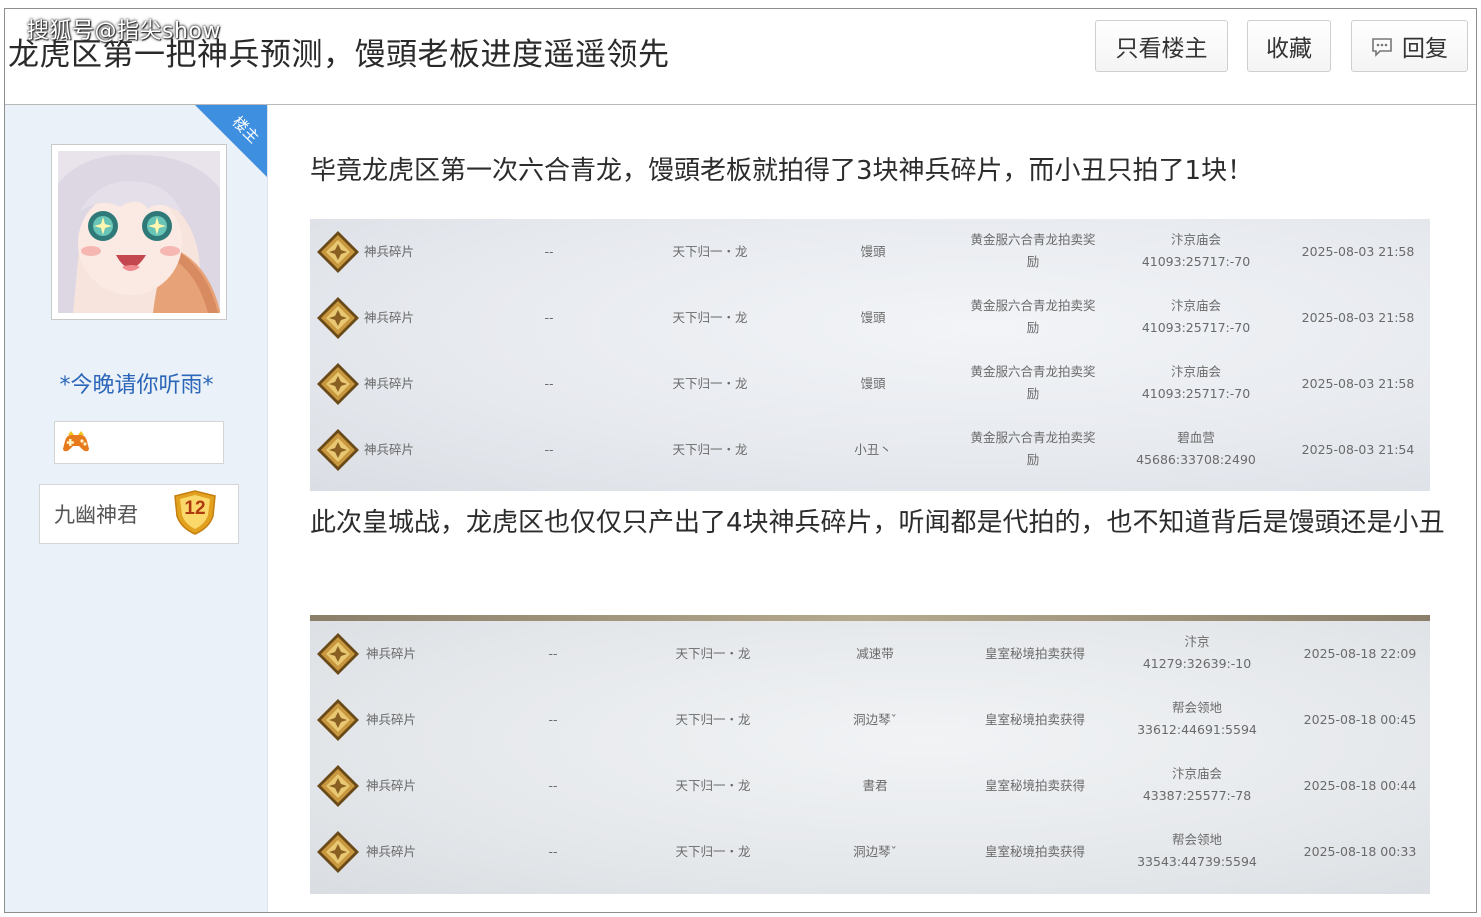  I want to click on level-number: 12, so click(195, 508).